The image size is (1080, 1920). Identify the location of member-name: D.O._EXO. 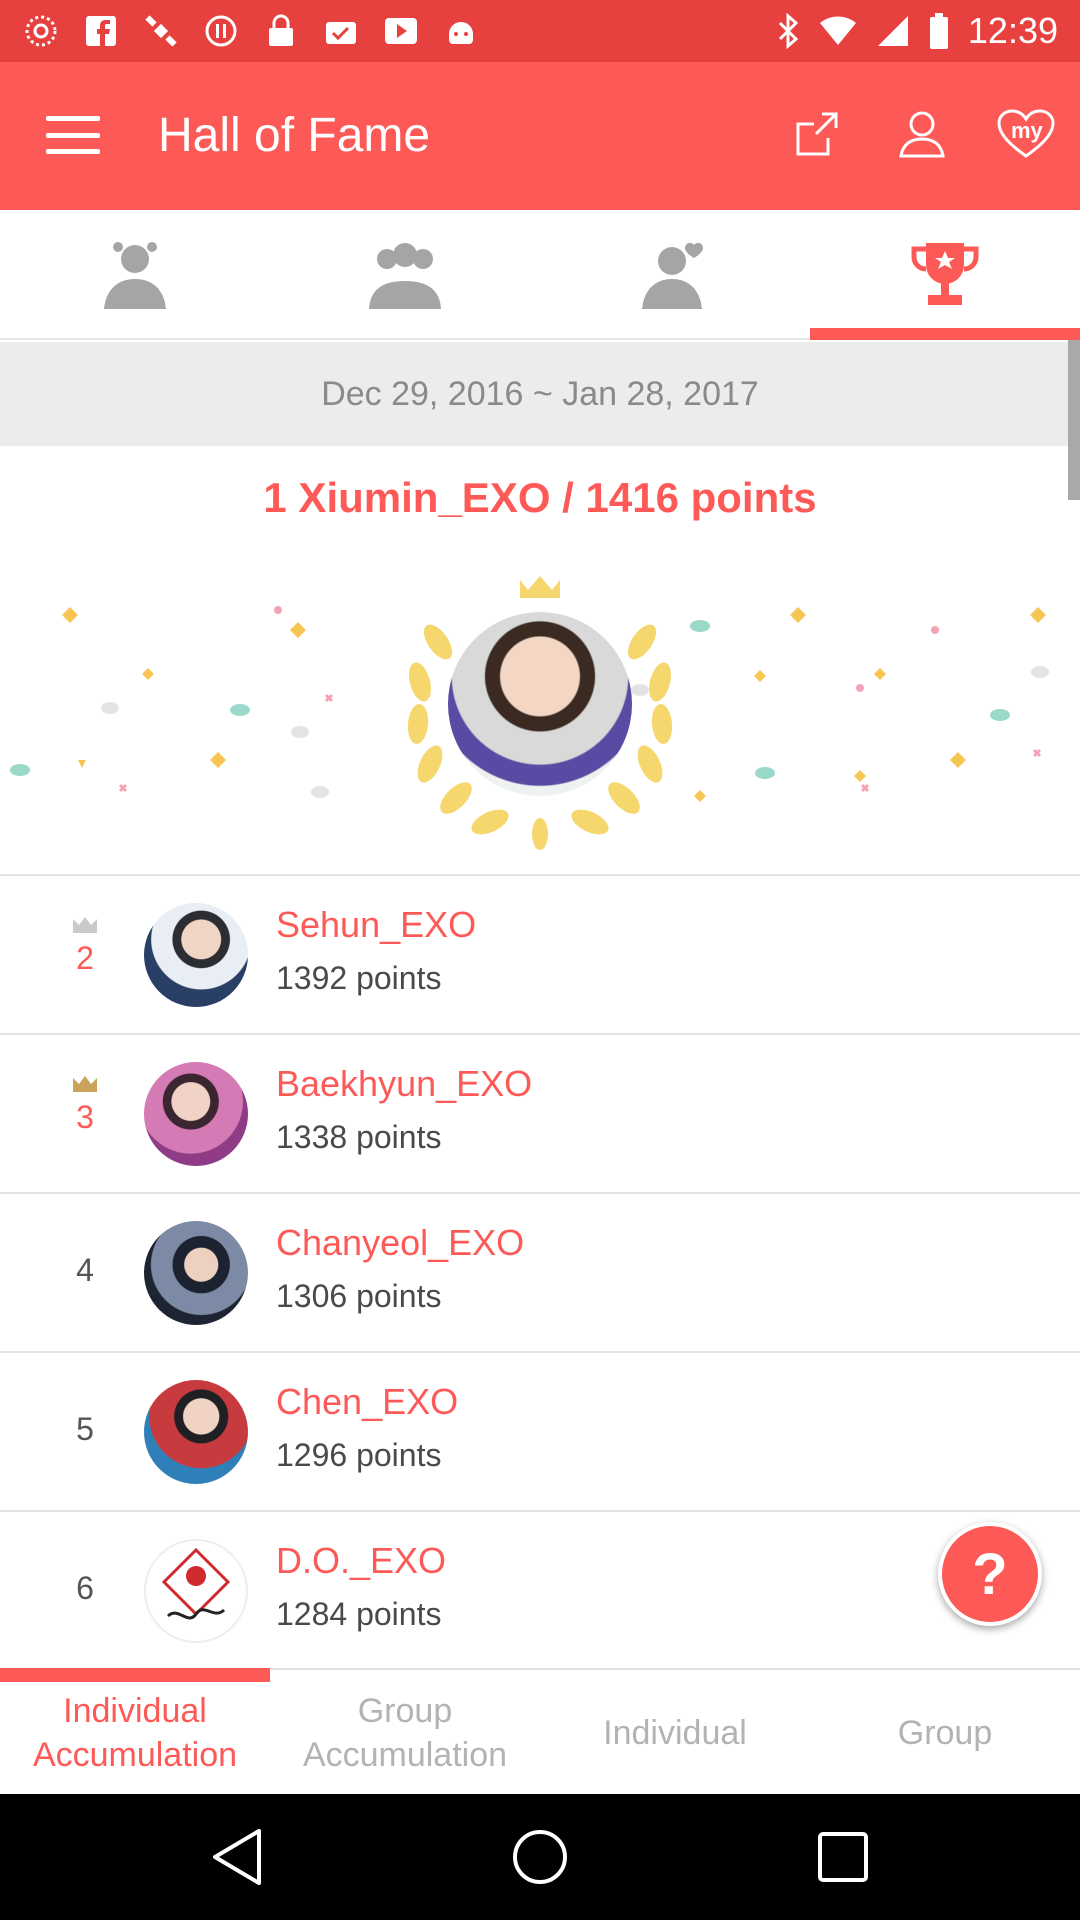
(361, 1561).